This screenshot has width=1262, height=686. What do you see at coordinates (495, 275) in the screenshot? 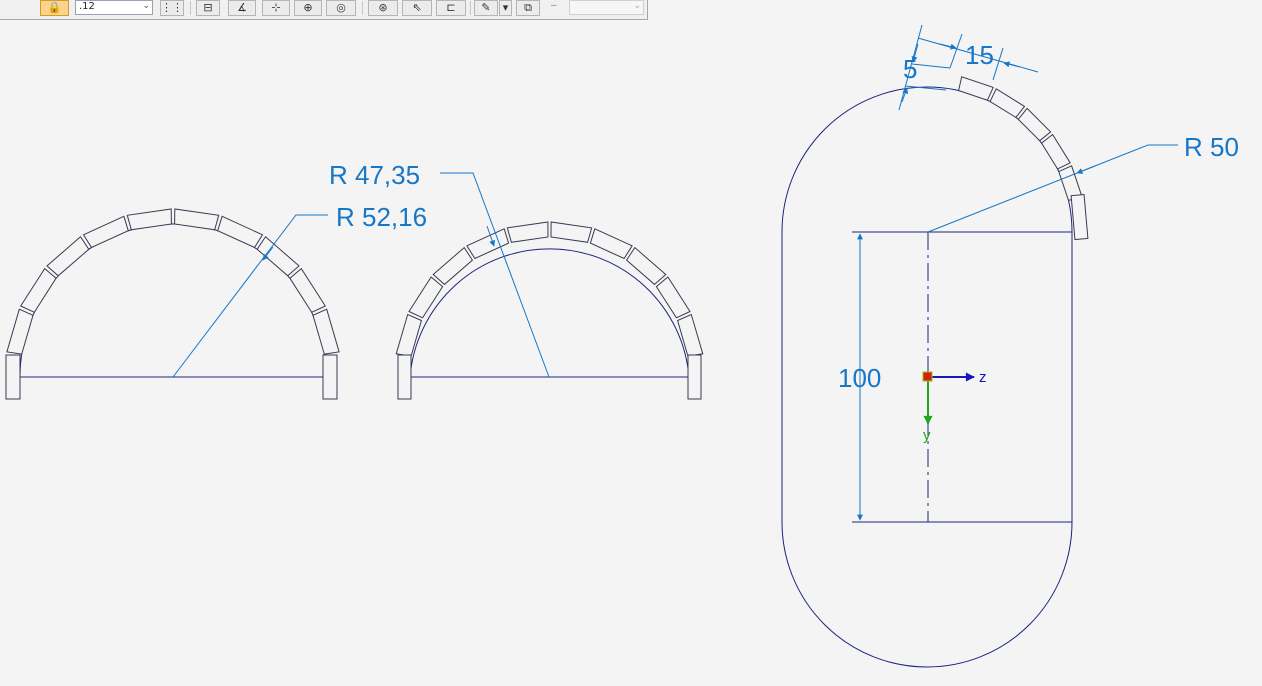
I see `radius-2-leader` at bounding box center [495, 275].